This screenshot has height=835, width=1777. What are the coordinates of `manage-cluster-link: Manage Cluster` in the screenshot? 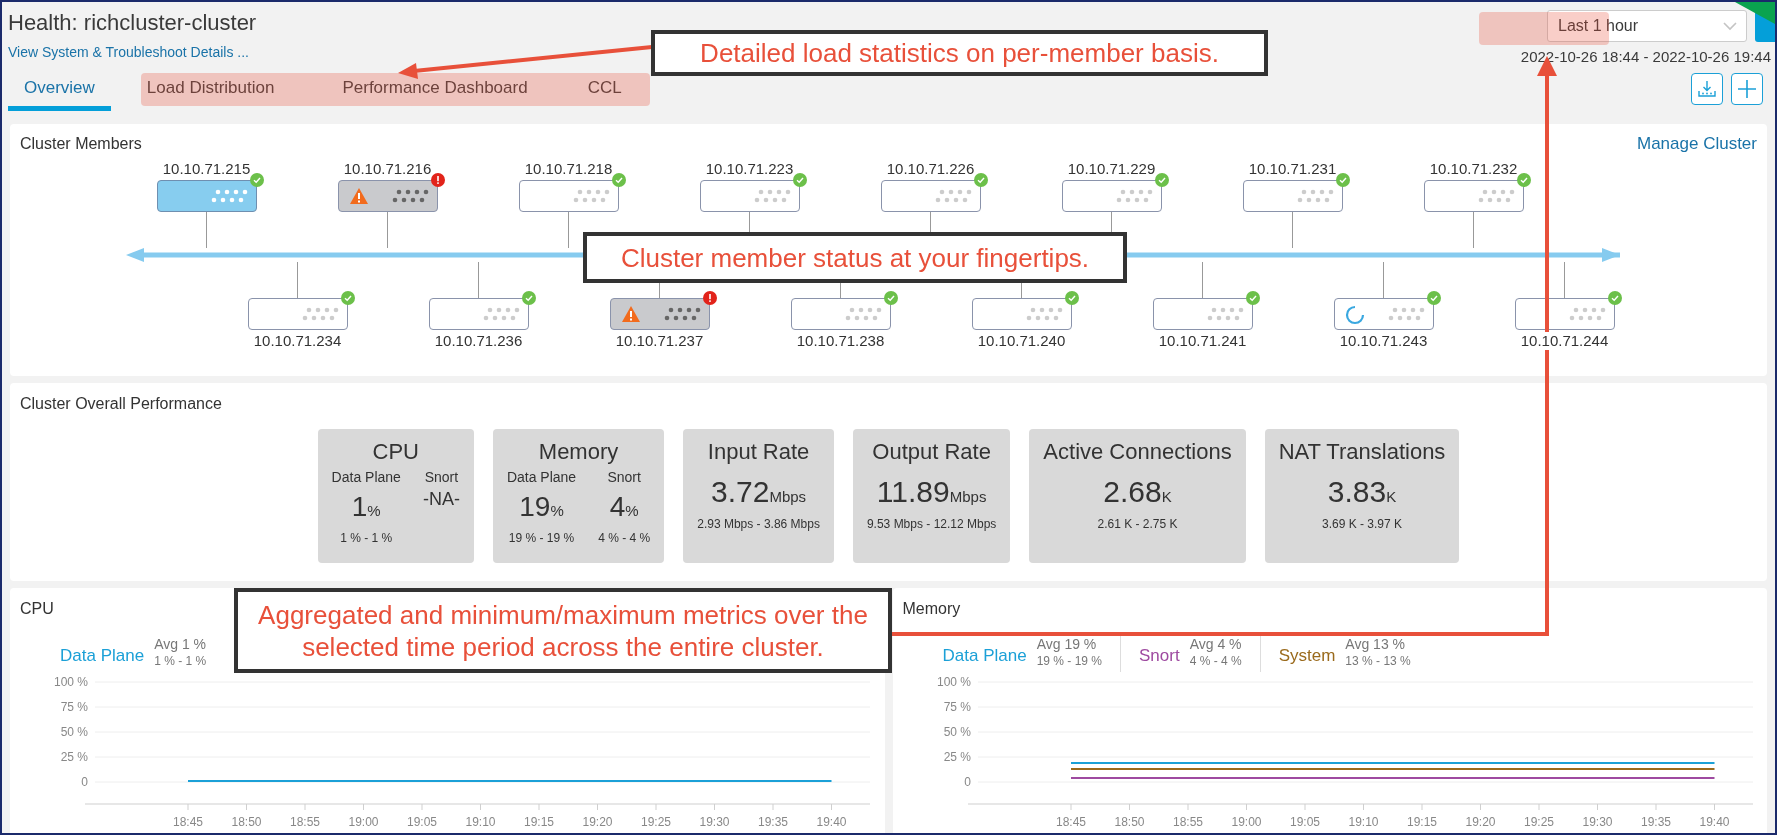 It's located at (1697, 144).